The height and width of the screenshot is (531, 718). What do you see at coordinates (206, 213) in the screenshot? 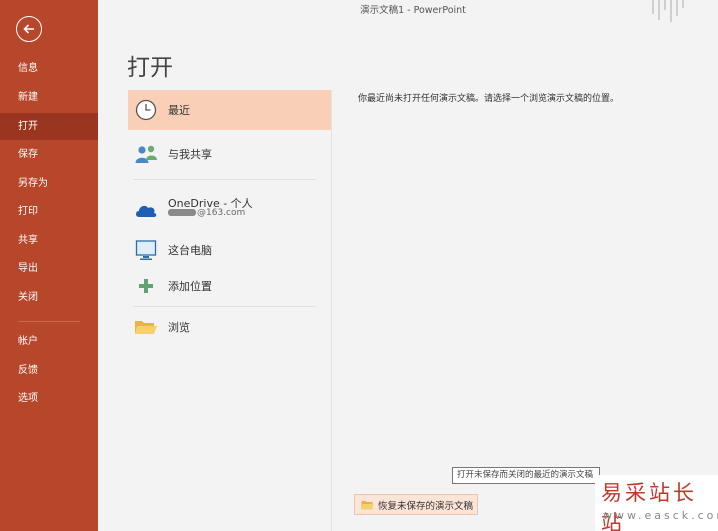
I see `location-account: @163.com` at bounding box center [206, 213].